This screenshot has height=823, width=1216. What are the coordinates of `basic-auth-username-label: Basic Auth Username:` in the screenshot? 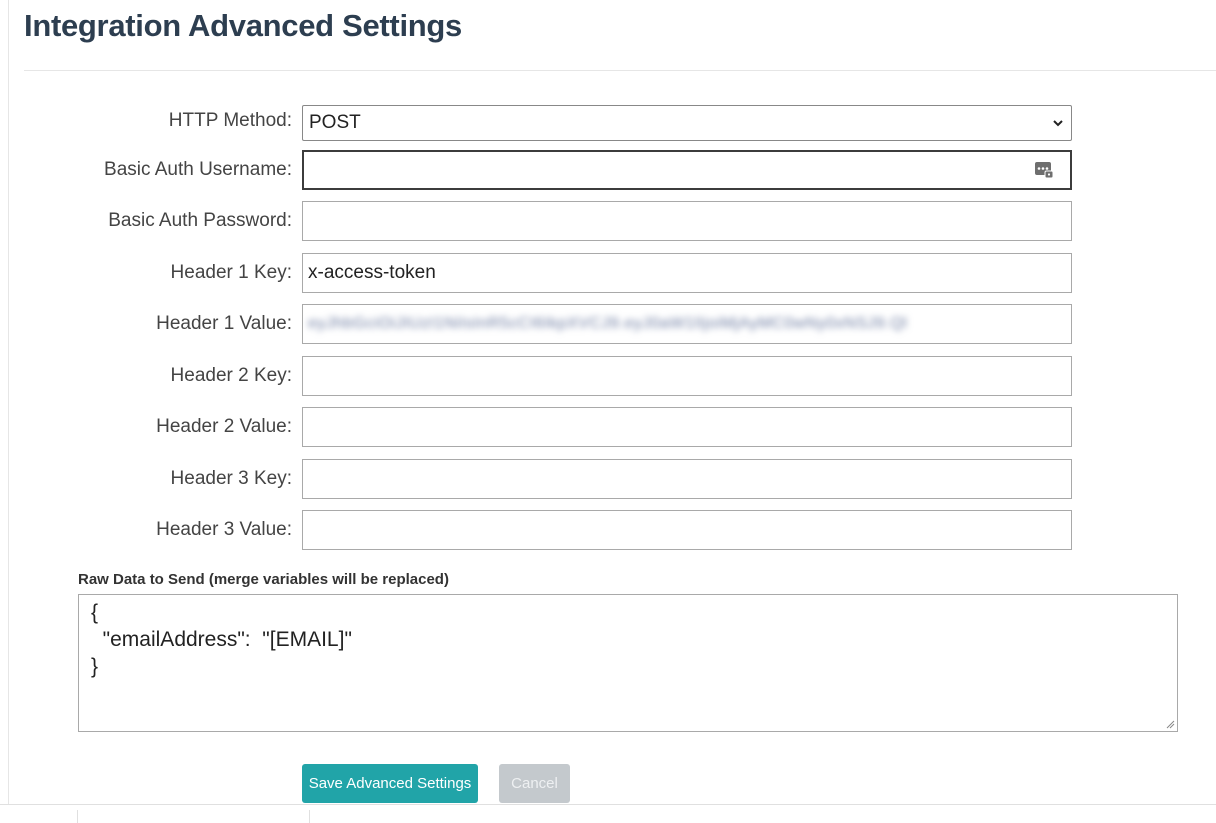 It's located at (198, 169).